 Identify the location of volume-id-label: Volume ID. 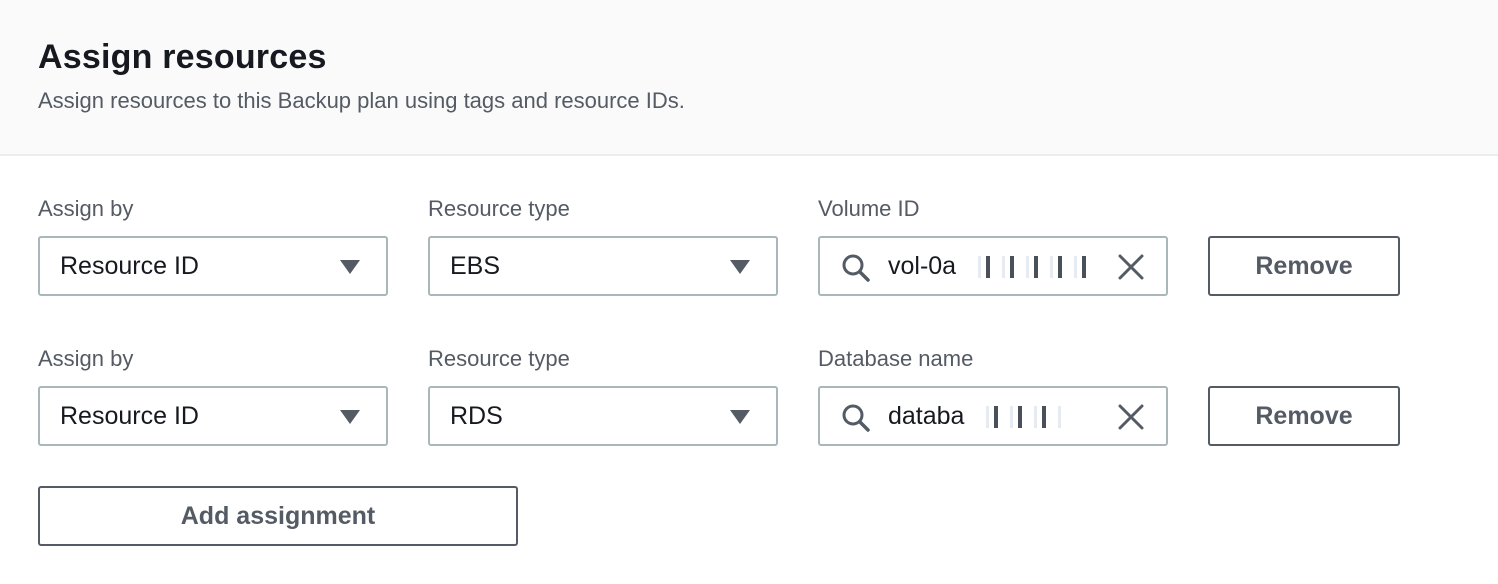
(869, 208).